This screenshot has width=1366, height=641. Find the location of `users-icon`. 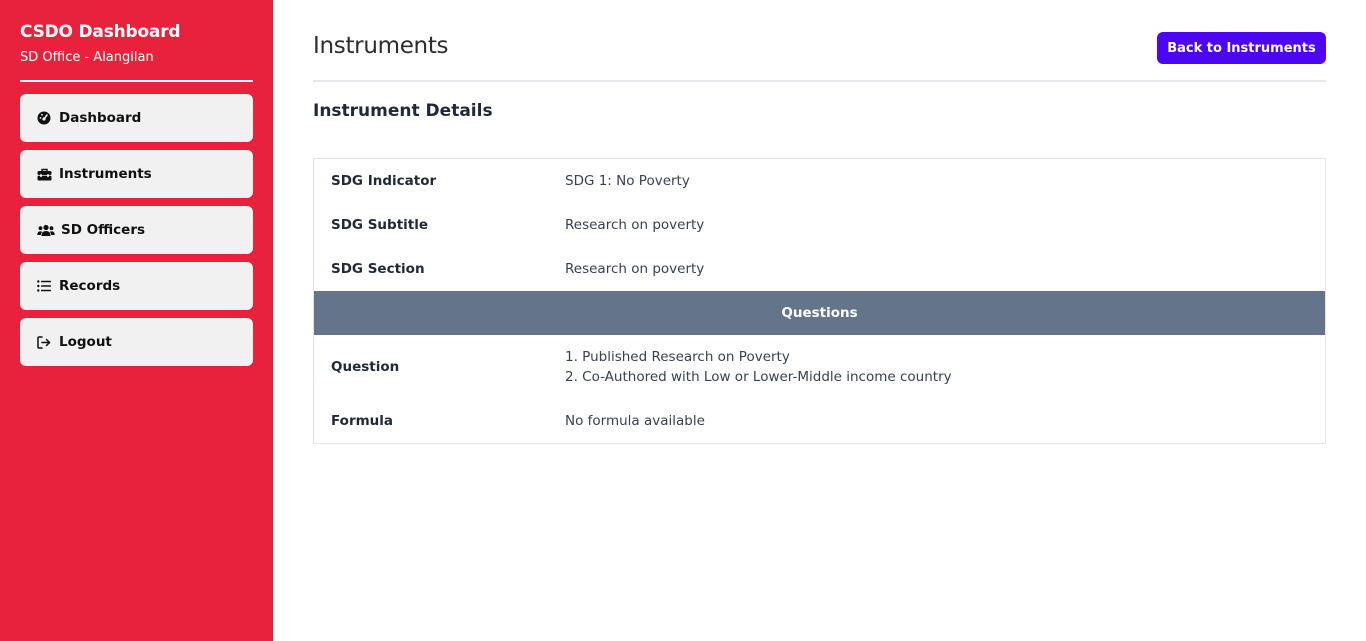

users-icon is located at coordinates (45, 230).